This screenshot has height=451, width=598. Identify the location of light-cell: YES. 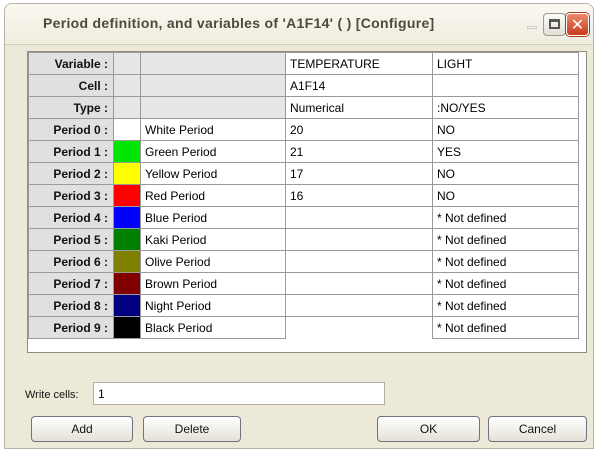
(505, 151).